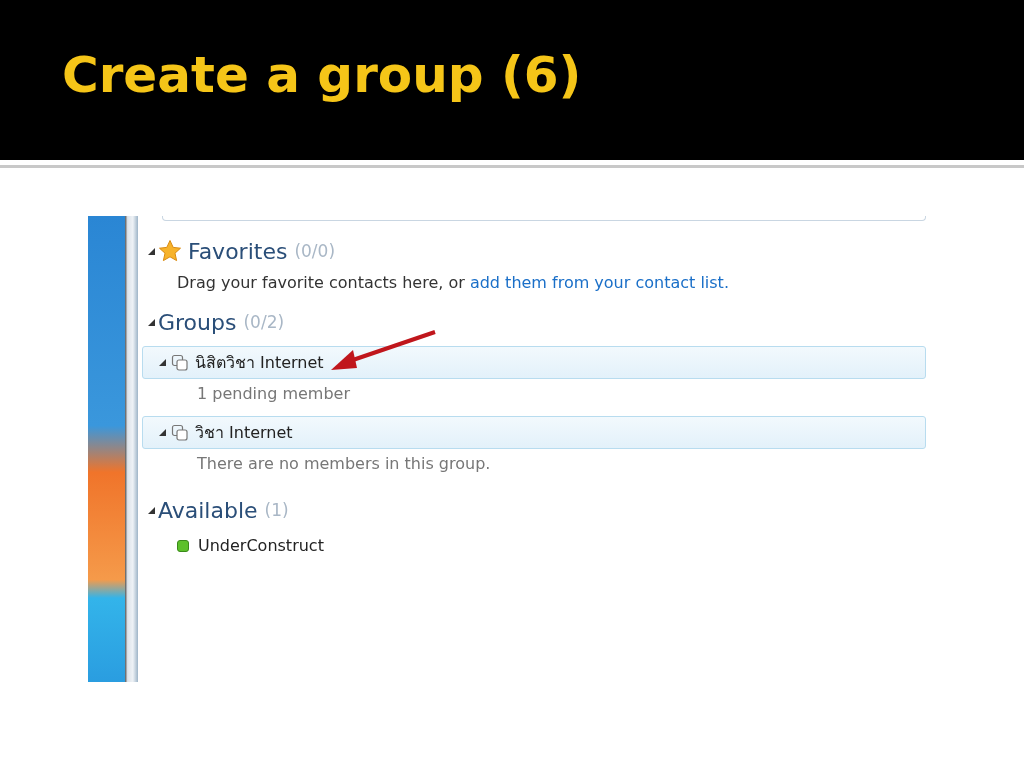  I want to click on section-title: Available, so click(208, 510).